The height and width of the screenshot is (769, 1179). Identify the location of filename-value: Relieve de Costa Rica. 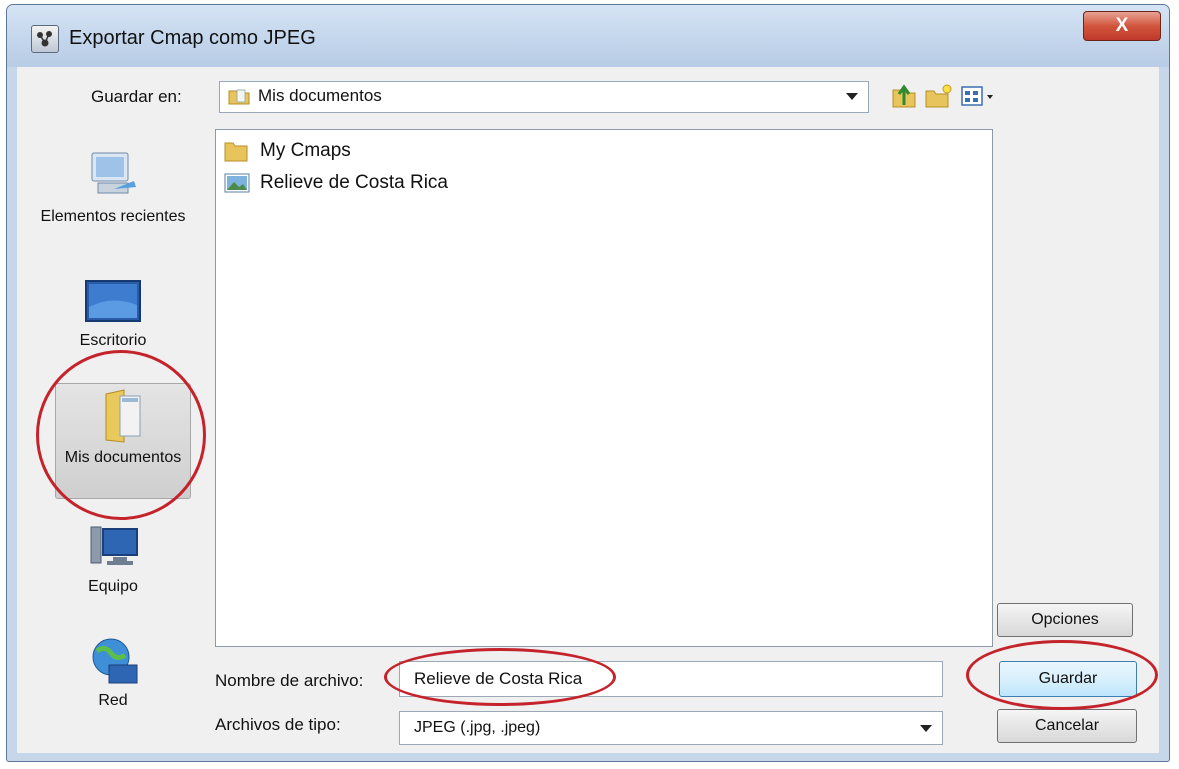
(498, 678).